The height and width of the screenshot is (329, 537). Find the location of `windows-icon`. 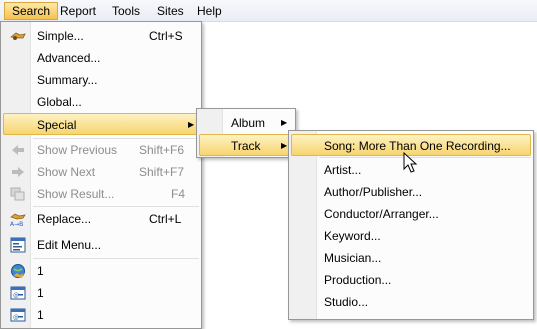

windows-icon is located at coordinates (17, 194).